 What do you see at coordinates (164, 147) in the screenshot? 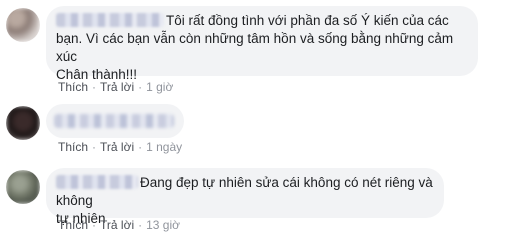
I see `timestamp: 1 ngày` at bounding box center [164, 147].